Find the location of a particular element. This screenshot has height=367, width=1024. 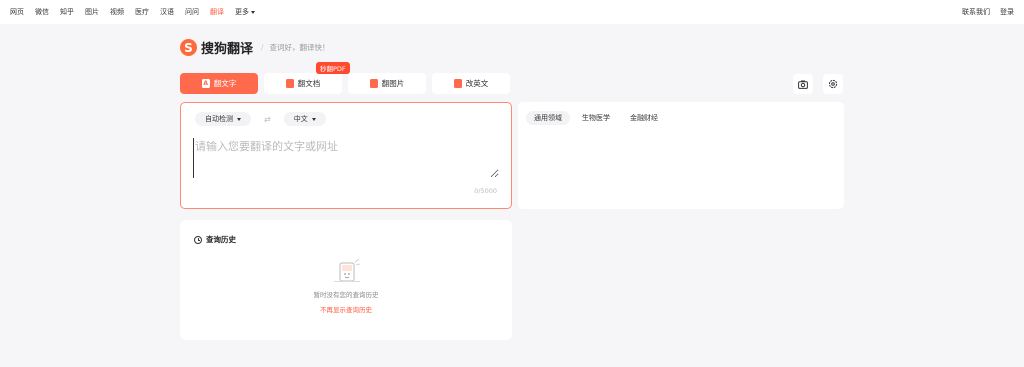

swap-languages-icon: ⇄ is located at coordinates (267, 119).